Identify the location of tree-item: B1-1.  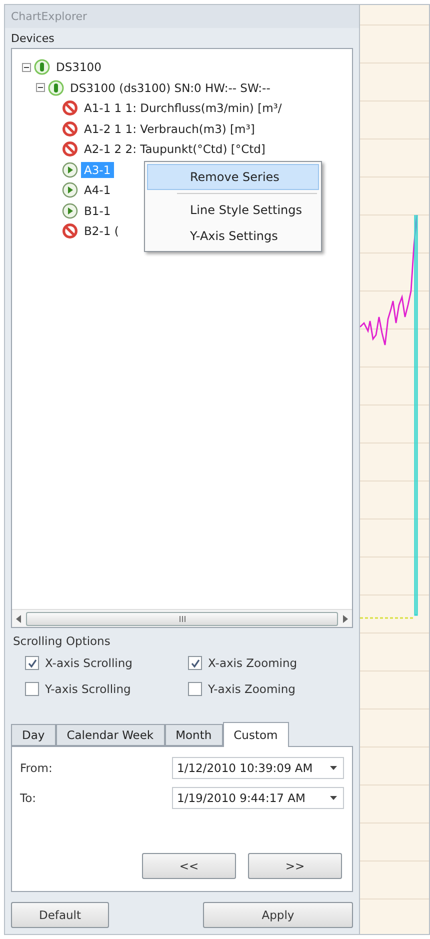
(97, 210).